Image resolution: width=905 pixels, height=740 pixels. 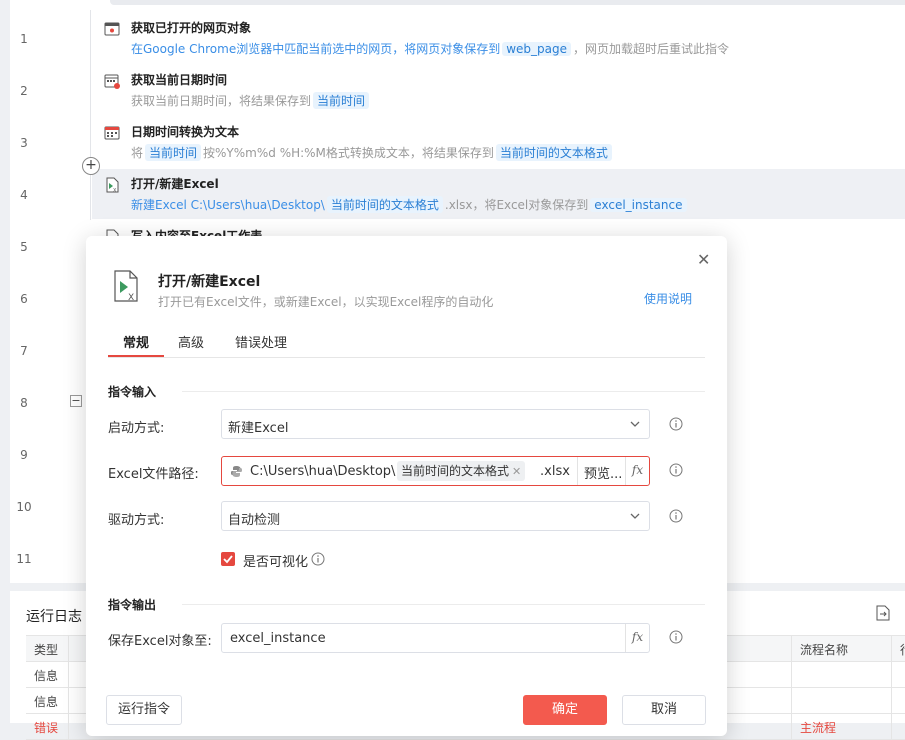 What do you see at coordinates (443, 604) in the screenshot?
I see `section-divider` at bounding box center [443, 604].